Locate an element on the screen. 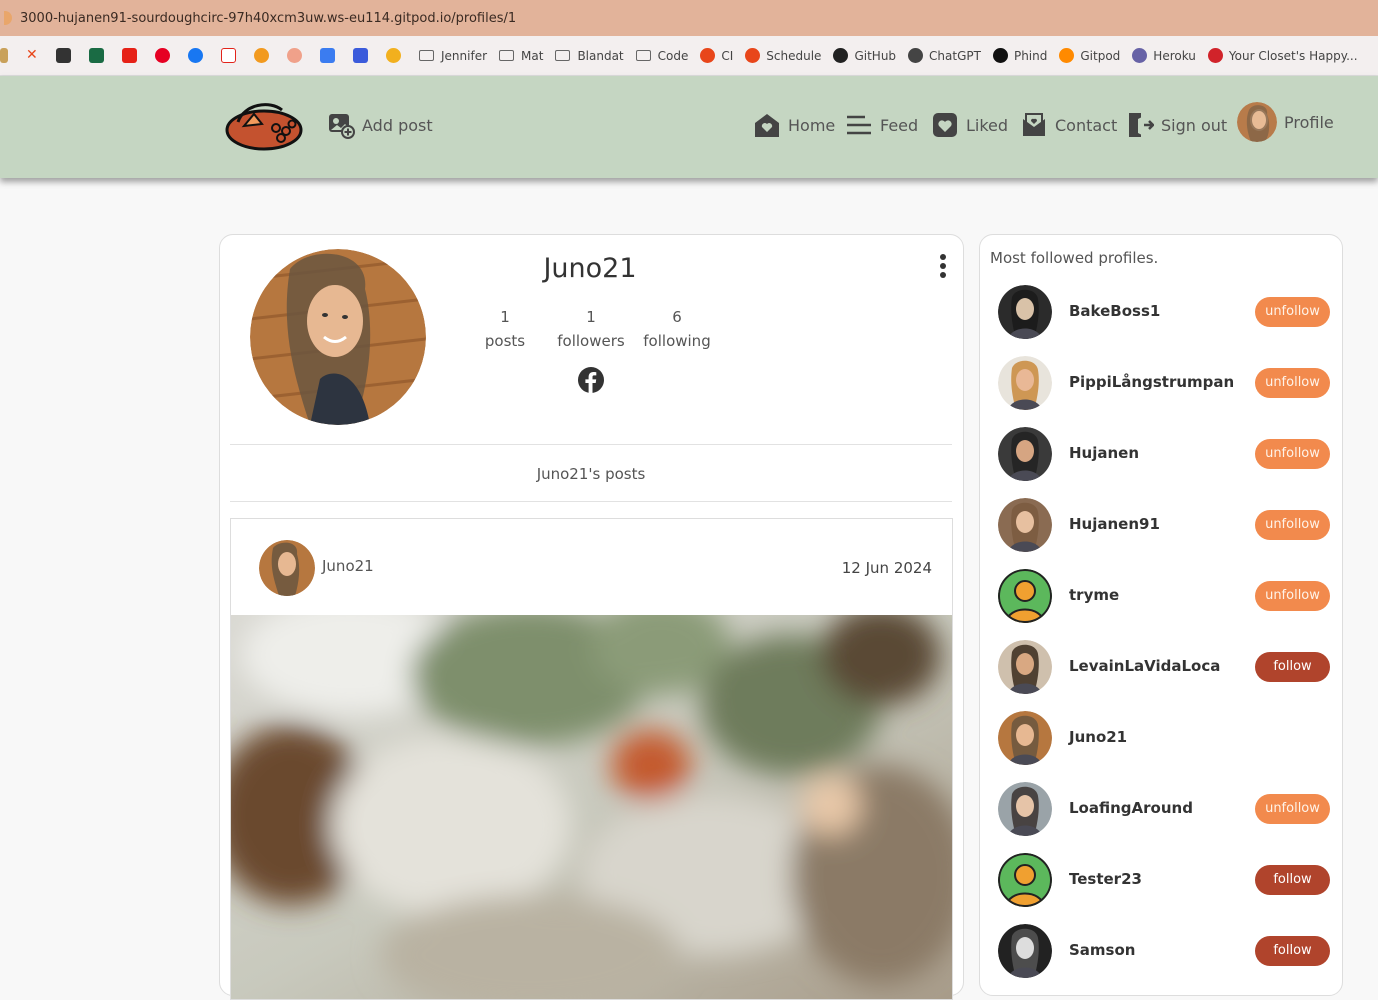 Image resolution: width=1378 pixels, height=1000 pixels. sign-out-door-icon is located at coordinates (1141, 125).